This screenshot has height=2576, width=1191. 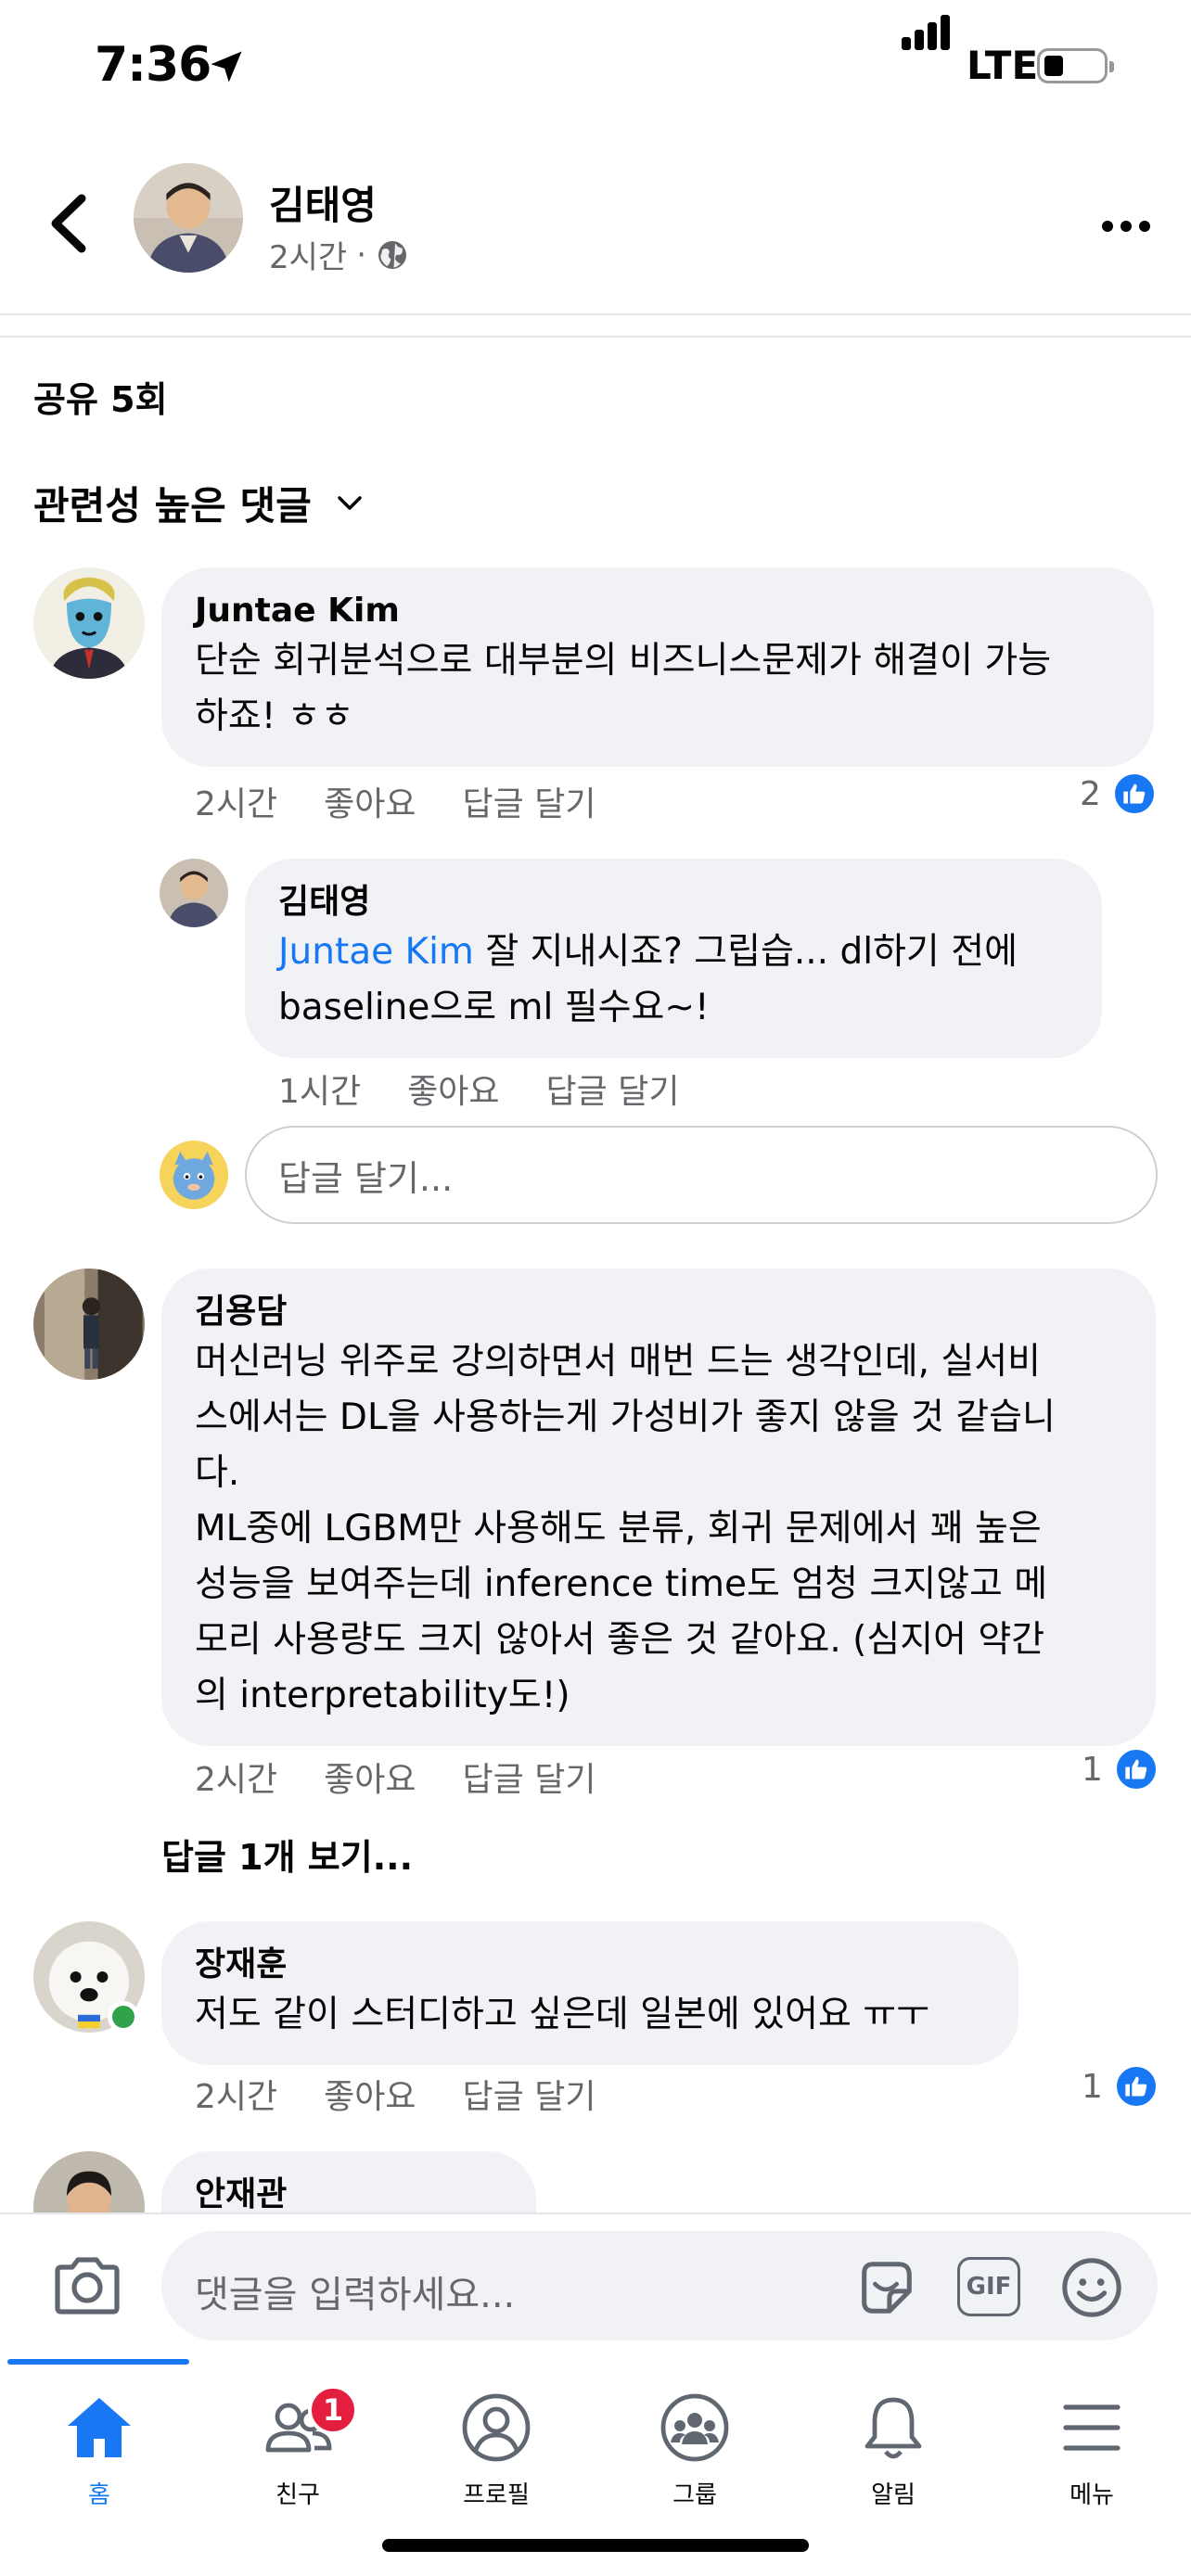 What do you see at coordinates (376, 952) in the screenshot?
I see `mention-link: Juntae Kim` at bounding box center [376, 952].